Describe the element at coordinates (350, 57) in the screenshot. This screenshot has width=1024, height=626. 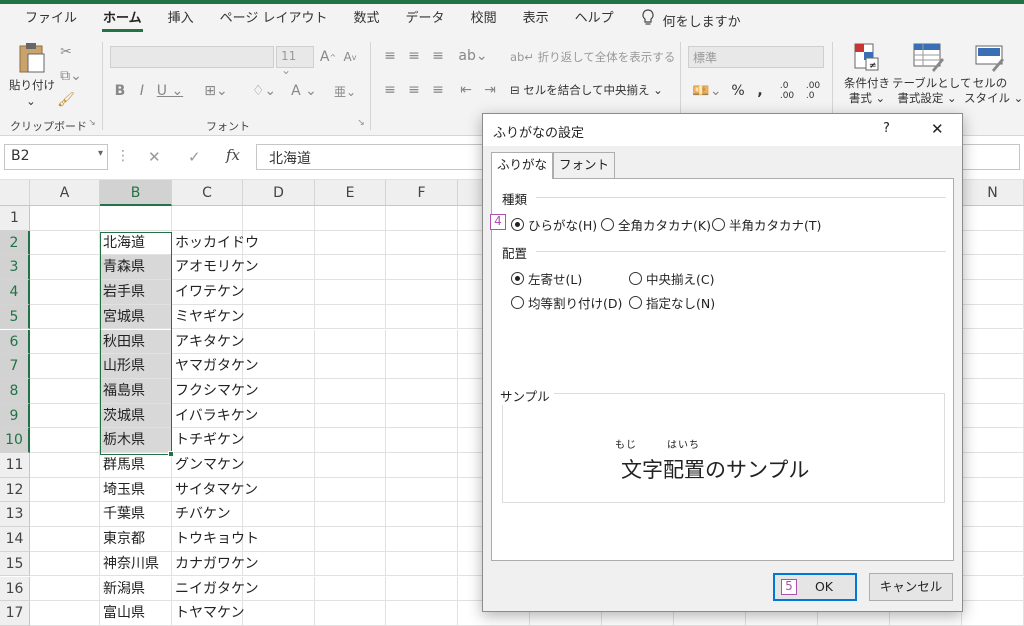
I see `decrease-font-icon: Av` at that location.